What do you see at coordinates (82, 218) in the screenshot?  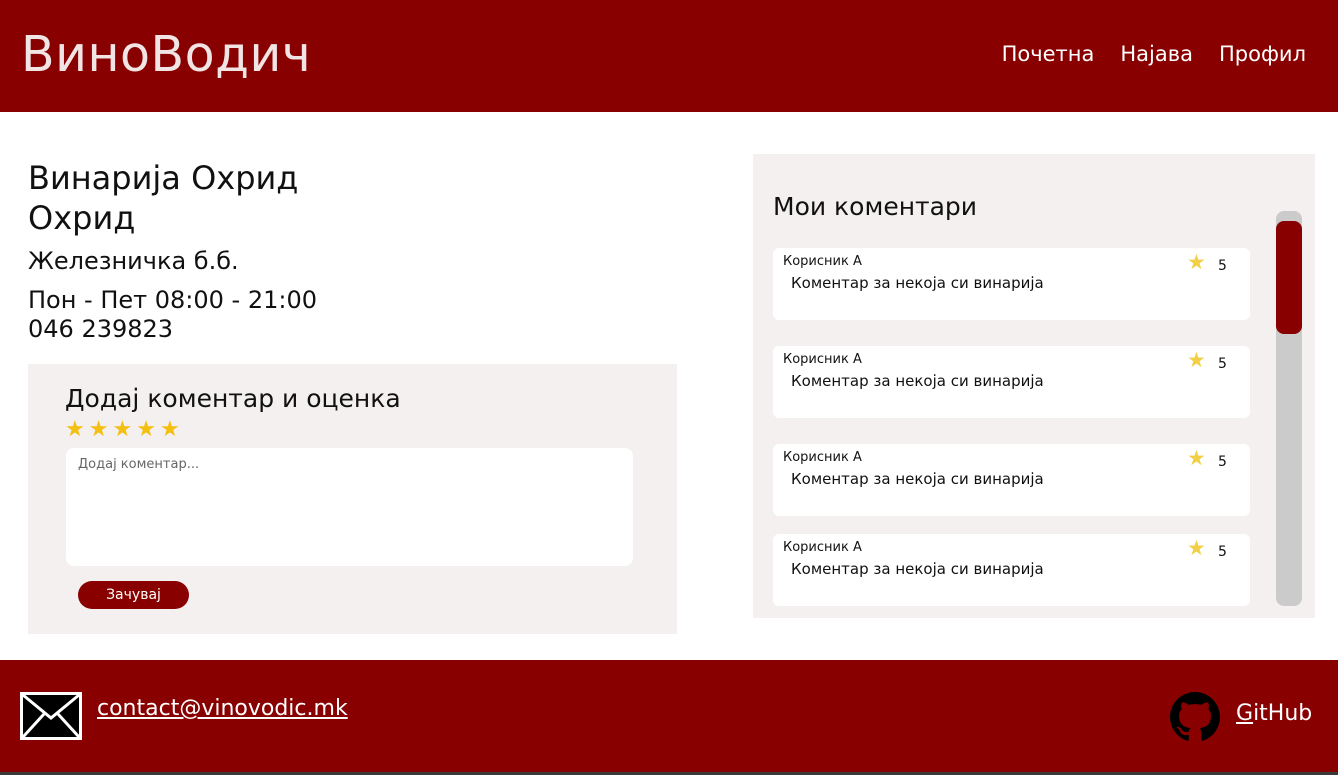 I see `winery-city: Охрид` at bounding box center [82, 218].